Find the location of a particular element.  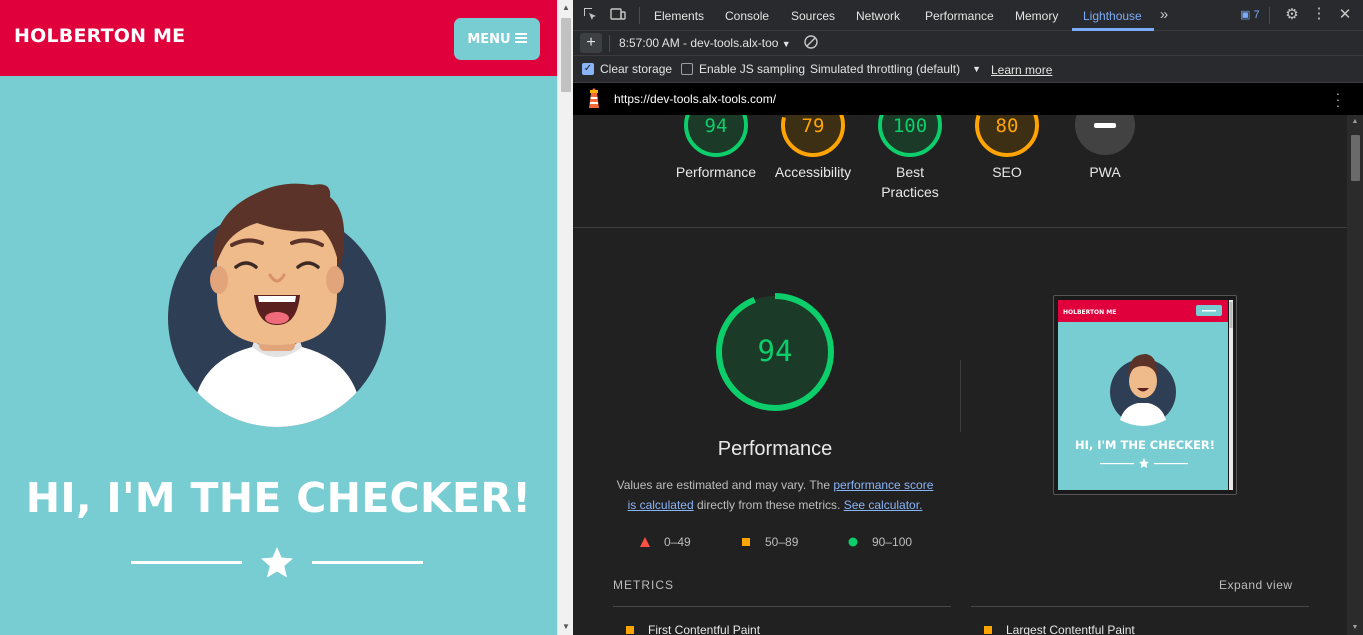

gauge-label: PWA is located at coordinates (1105, 172).